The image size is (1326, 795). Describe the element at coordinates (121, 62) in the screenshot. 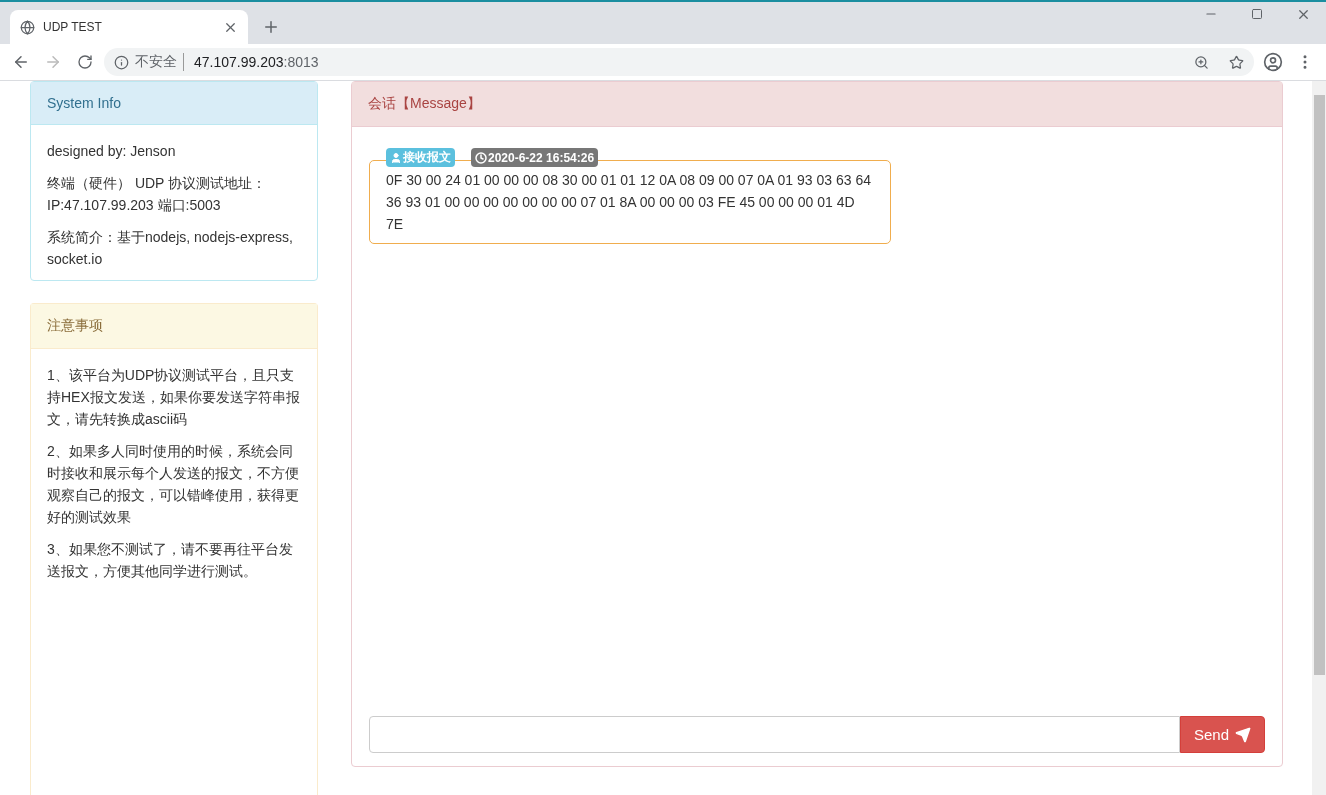

I see `info-icon` at that location.